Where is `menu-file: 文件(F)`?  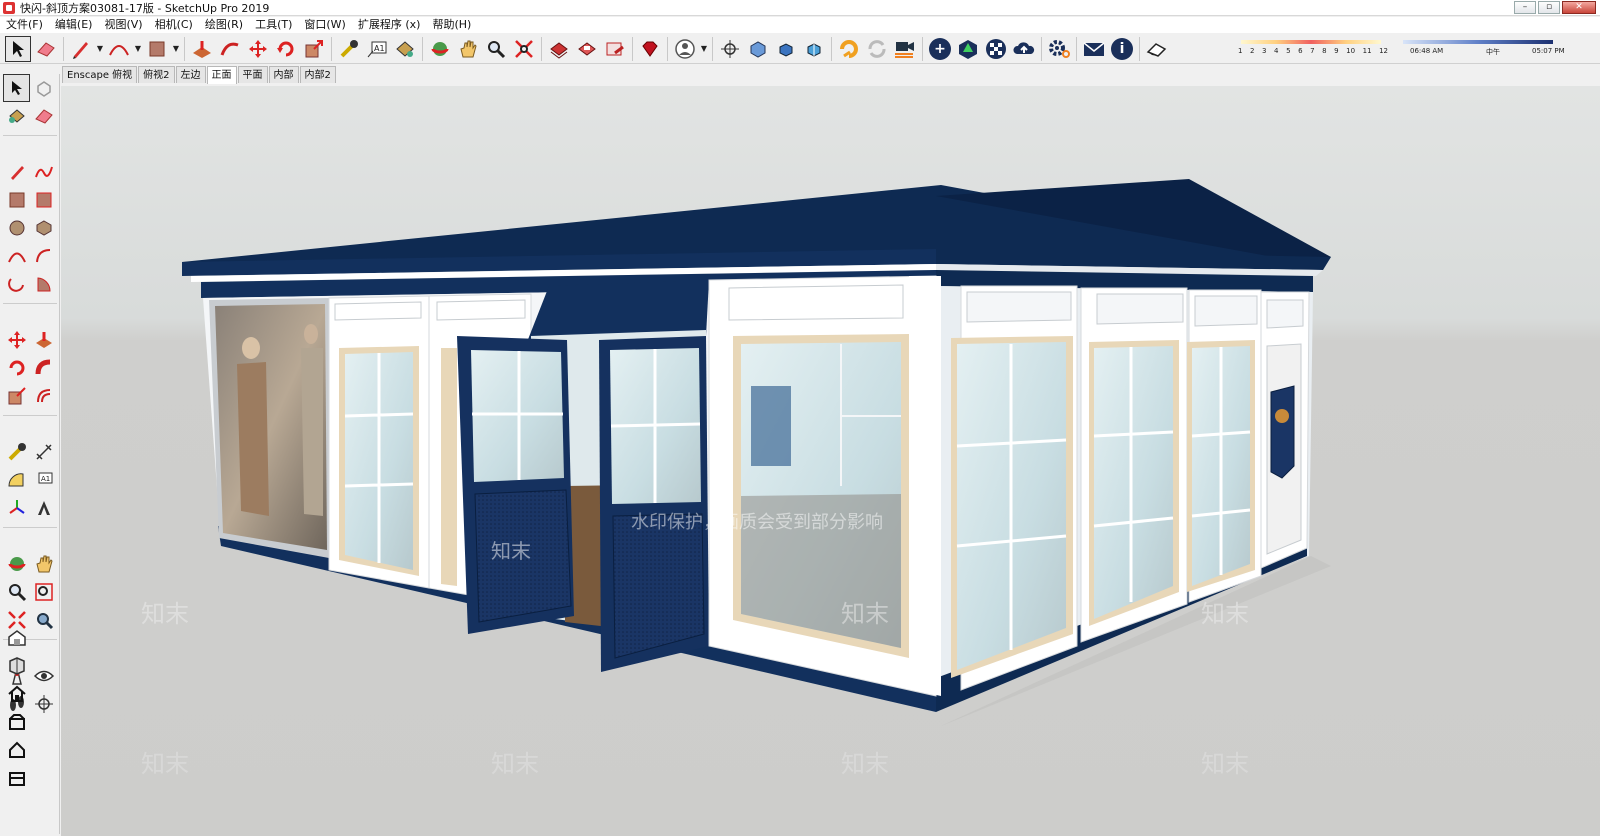
menu-file: 文件(F) is located at coordinates (24, 25).